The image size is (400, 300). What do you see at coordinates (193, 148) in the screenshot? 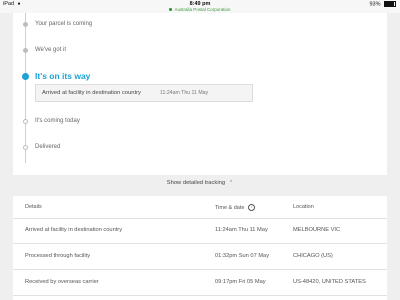
I see `timeline-step-delivered: Delivered` at bounding box center [193, 148].